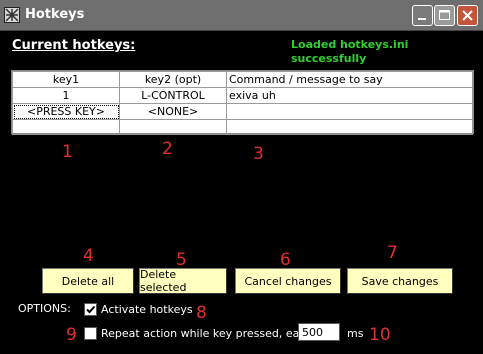 This screenshot has height=354, width=483. What do you see at coordinates (380, 335) in the screenshot?
I see `marker-10: 10` at bounding box center [380, 335].